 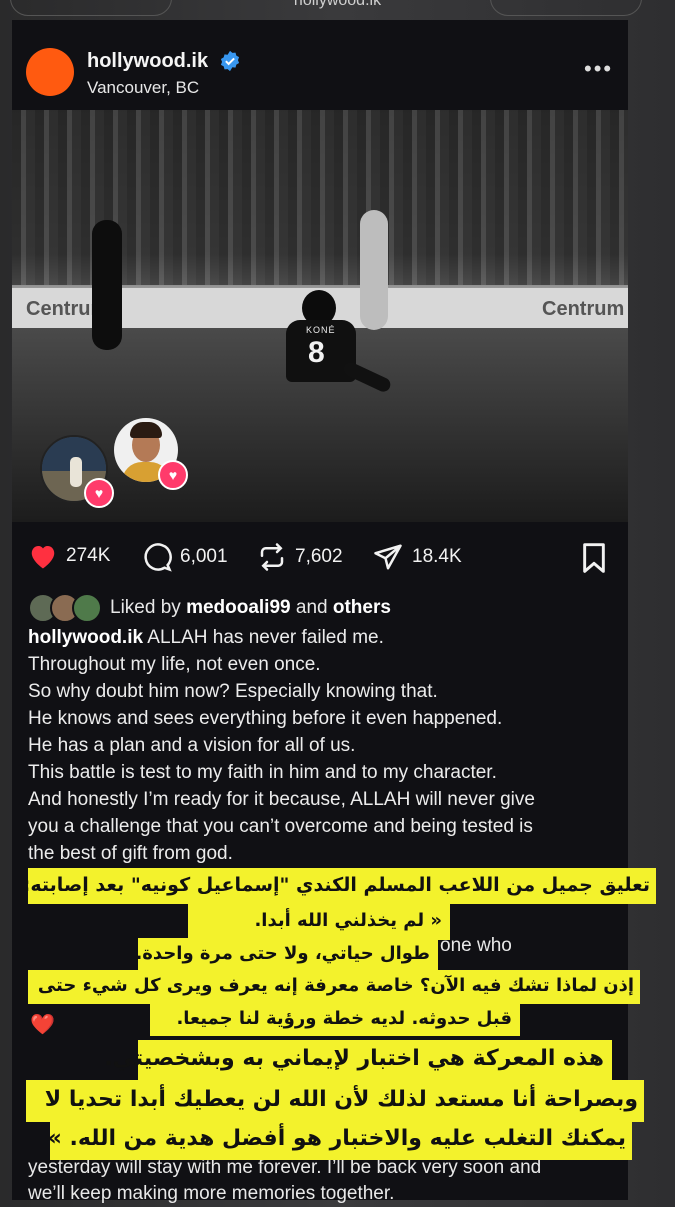 I want to click on more-options-icon: •••, so click(x=598, y=69).